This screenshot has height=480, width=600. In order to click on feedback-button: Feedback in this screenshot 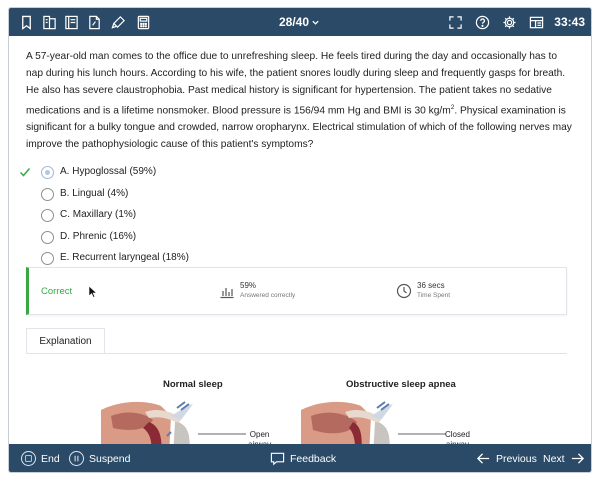, I will do `click(303, 458)`.